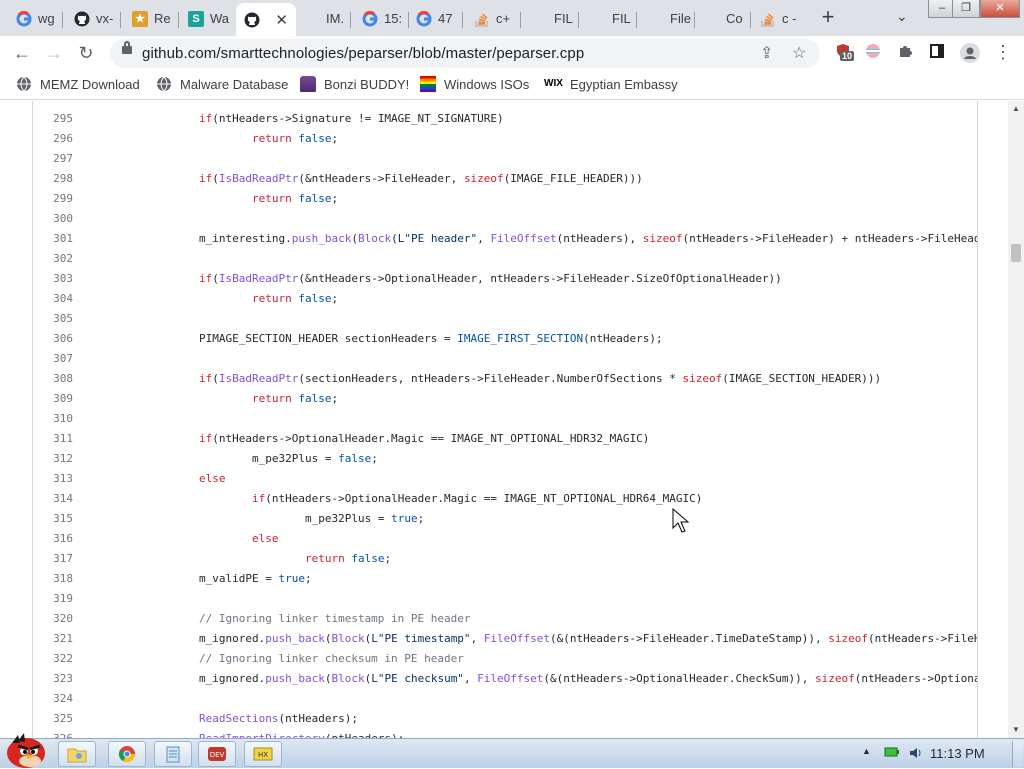 The height and width of the screenshot is (769, 1024). What do you see at coordinates (301, 733) in the screenshot?
I see `code-text: ReadImportDirectory(ntHeaders);` at bounding box center [301, 733].